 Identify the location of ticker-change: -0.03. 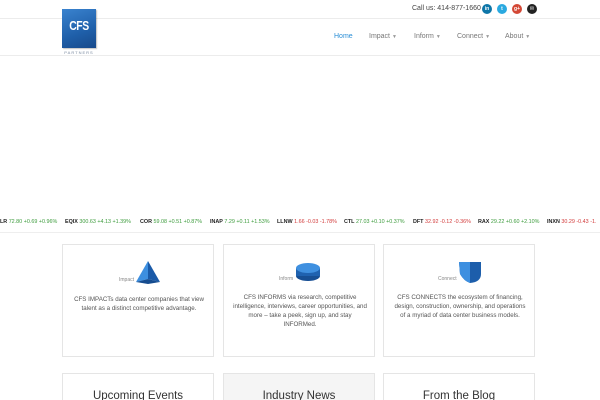
(312, 222).